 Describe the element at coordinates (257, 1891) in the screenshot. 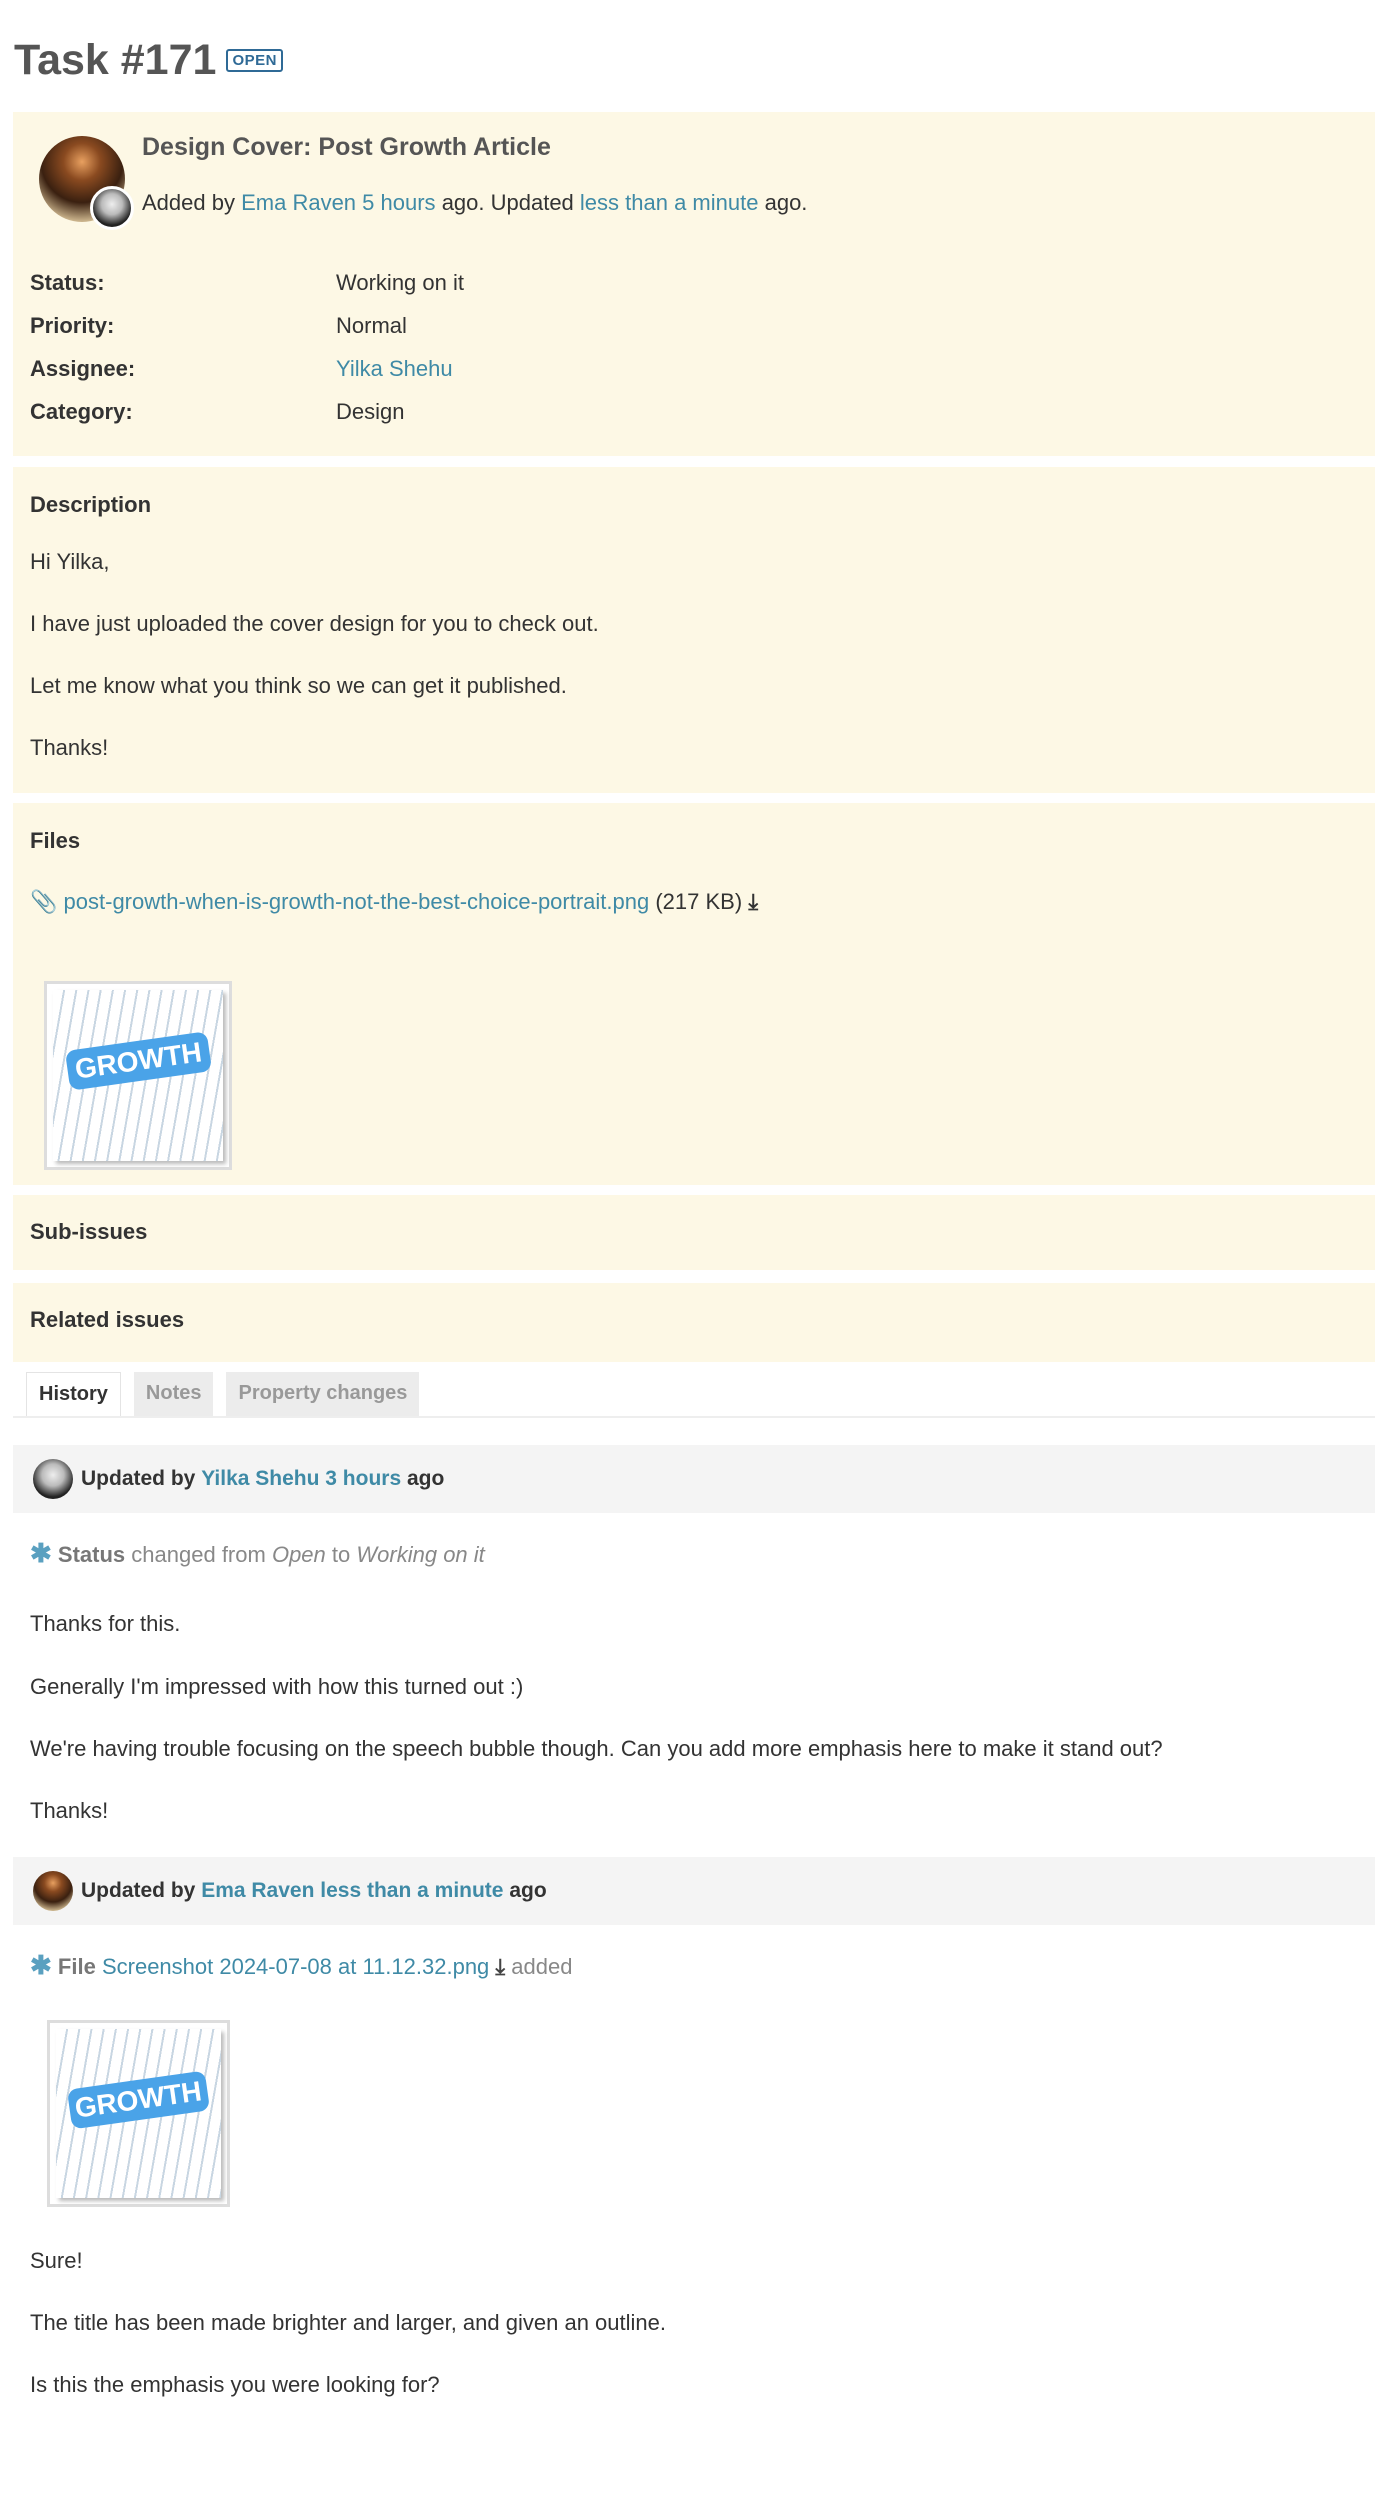

I see `user-link: Ema Raven` at that location.